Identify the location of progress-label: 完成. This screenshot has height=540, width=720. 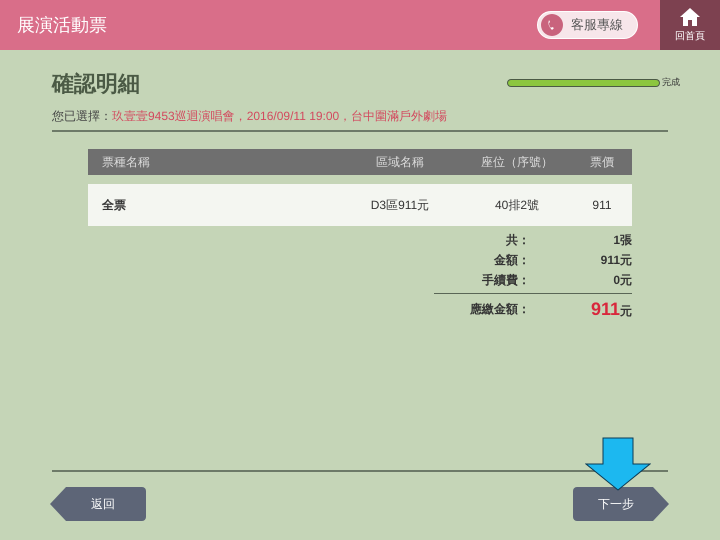
(671, 83).